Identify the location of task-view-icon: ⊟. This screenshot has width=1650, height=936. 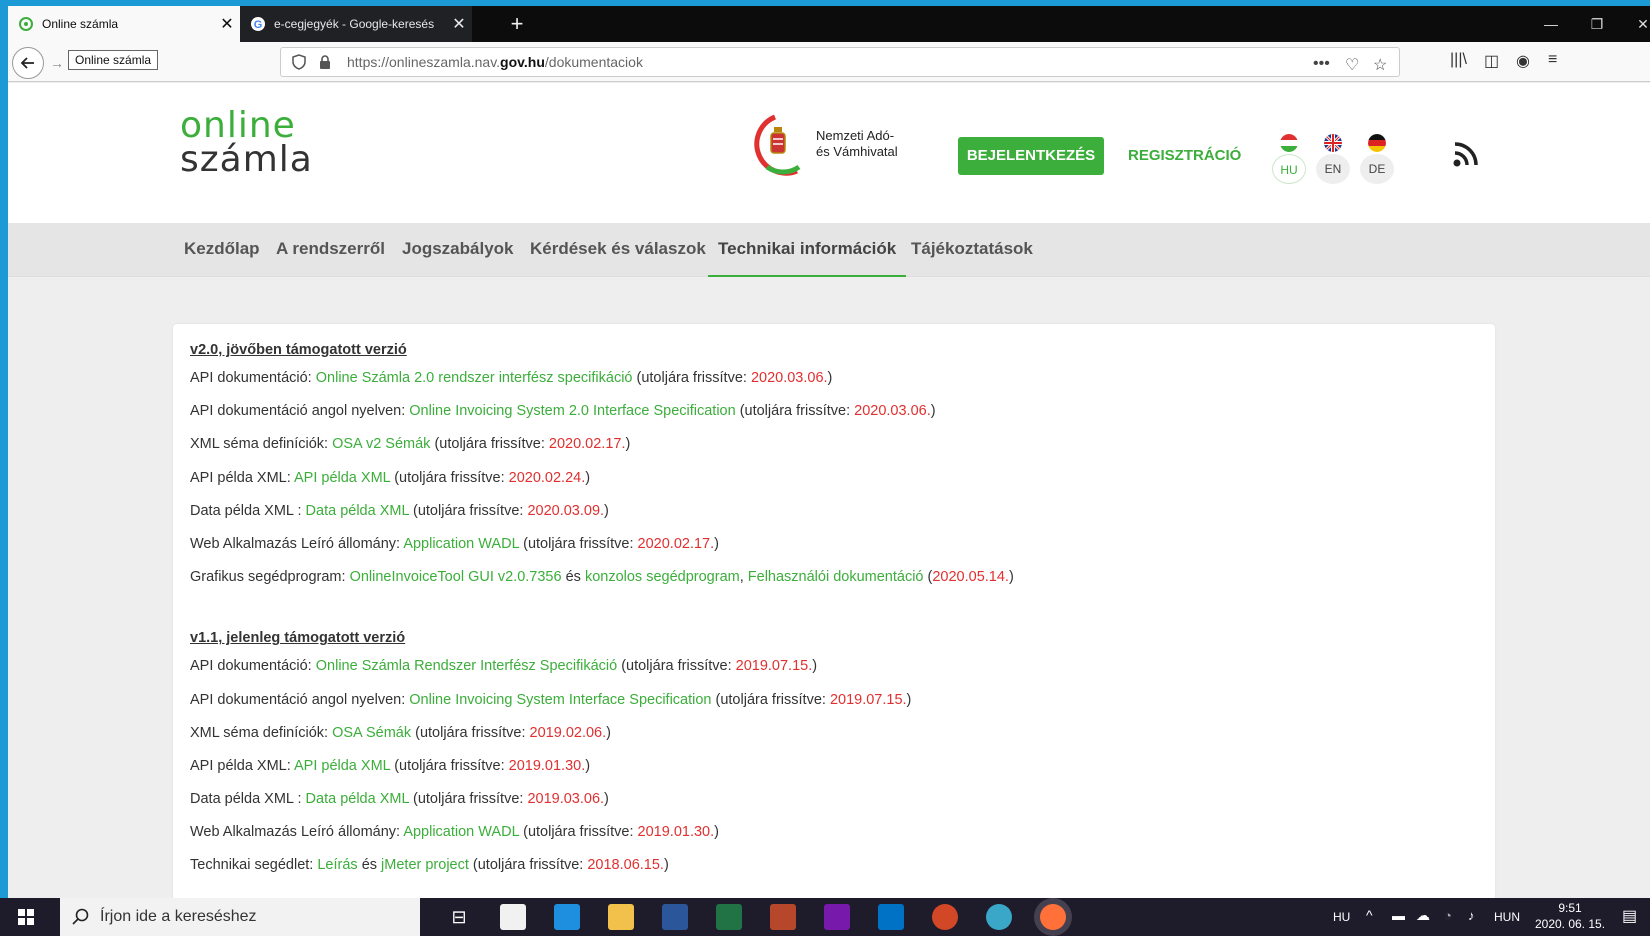
(459, 917).